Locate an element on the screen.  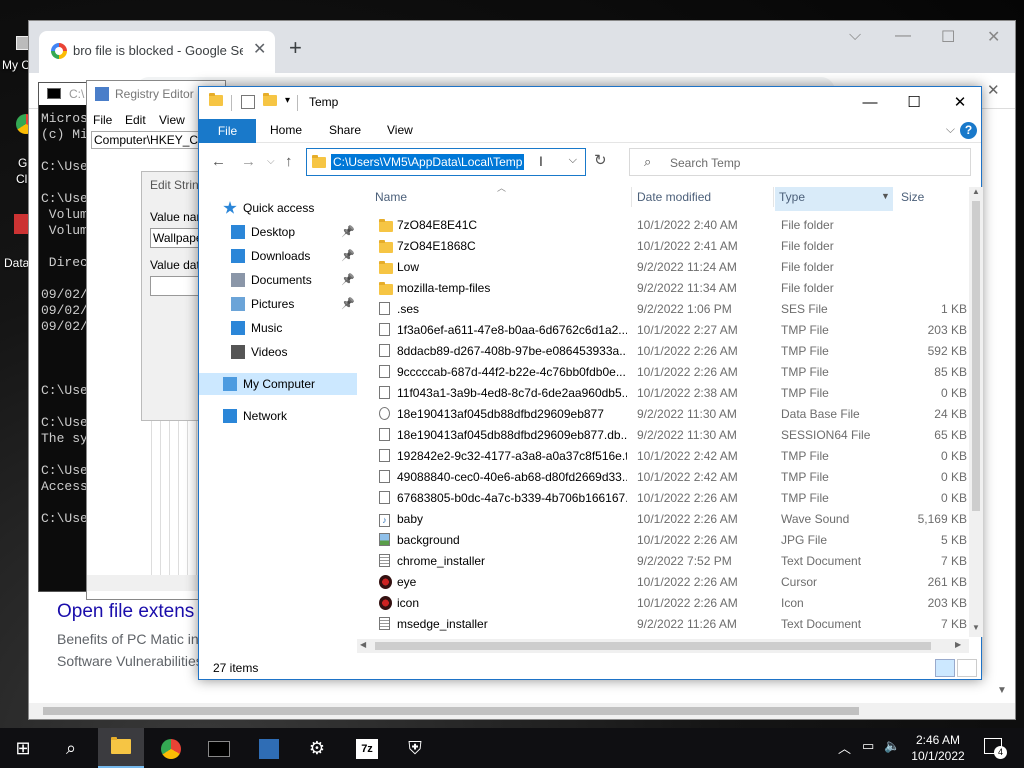
vertical-scrollbar: ▲ ▼ is located at coordinates (976, 412).